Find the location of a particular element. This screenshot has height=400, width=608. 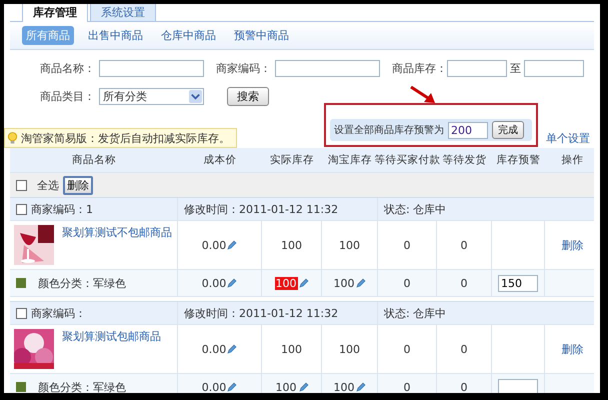

column-header: 淘宝库存 is located at coordinates (350, 160).